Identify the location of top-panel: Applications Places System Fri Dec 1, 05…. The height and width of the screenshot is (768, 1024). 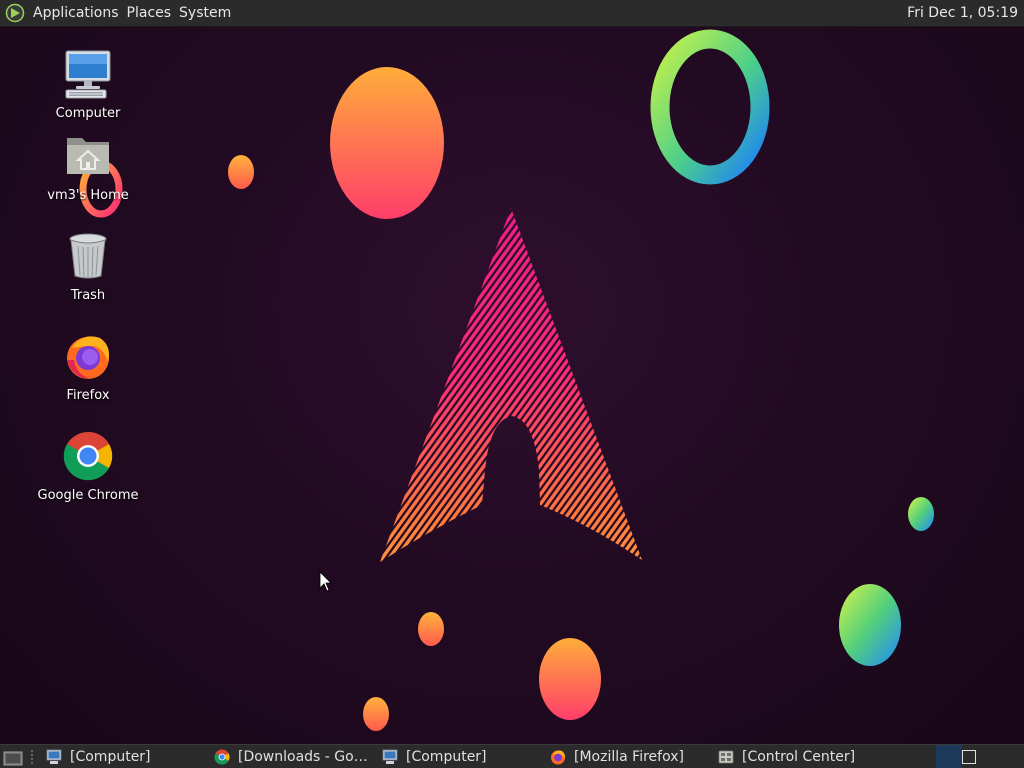
(512, 13).